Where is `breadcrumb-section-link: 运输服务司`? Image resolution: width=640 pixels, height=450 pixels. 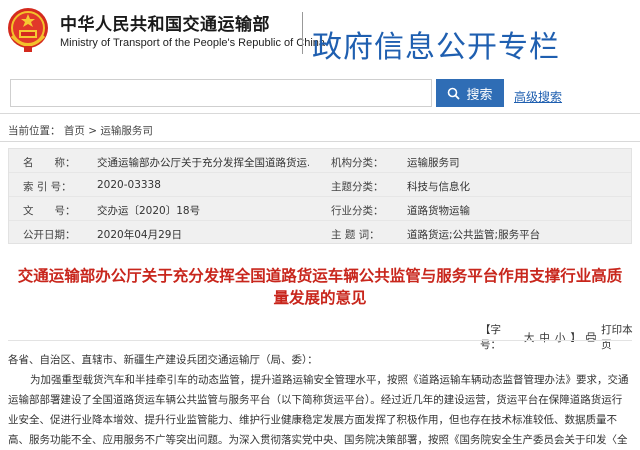
breadcrumb-section-link: 运输服务司 is located at coordinates (126, 131).